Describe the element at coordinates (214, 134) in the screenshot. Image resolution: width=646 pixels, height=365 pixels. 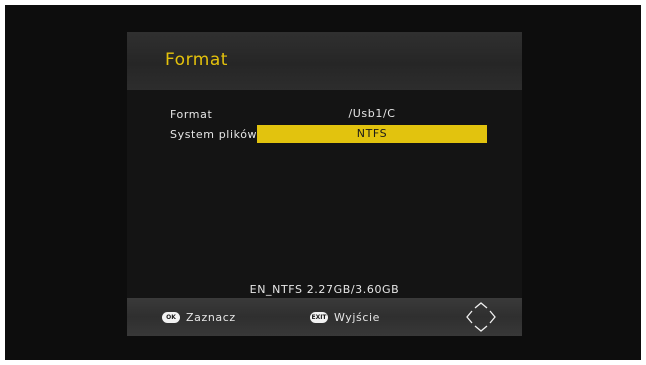
I see `filesystem-label: System plików` at that location.